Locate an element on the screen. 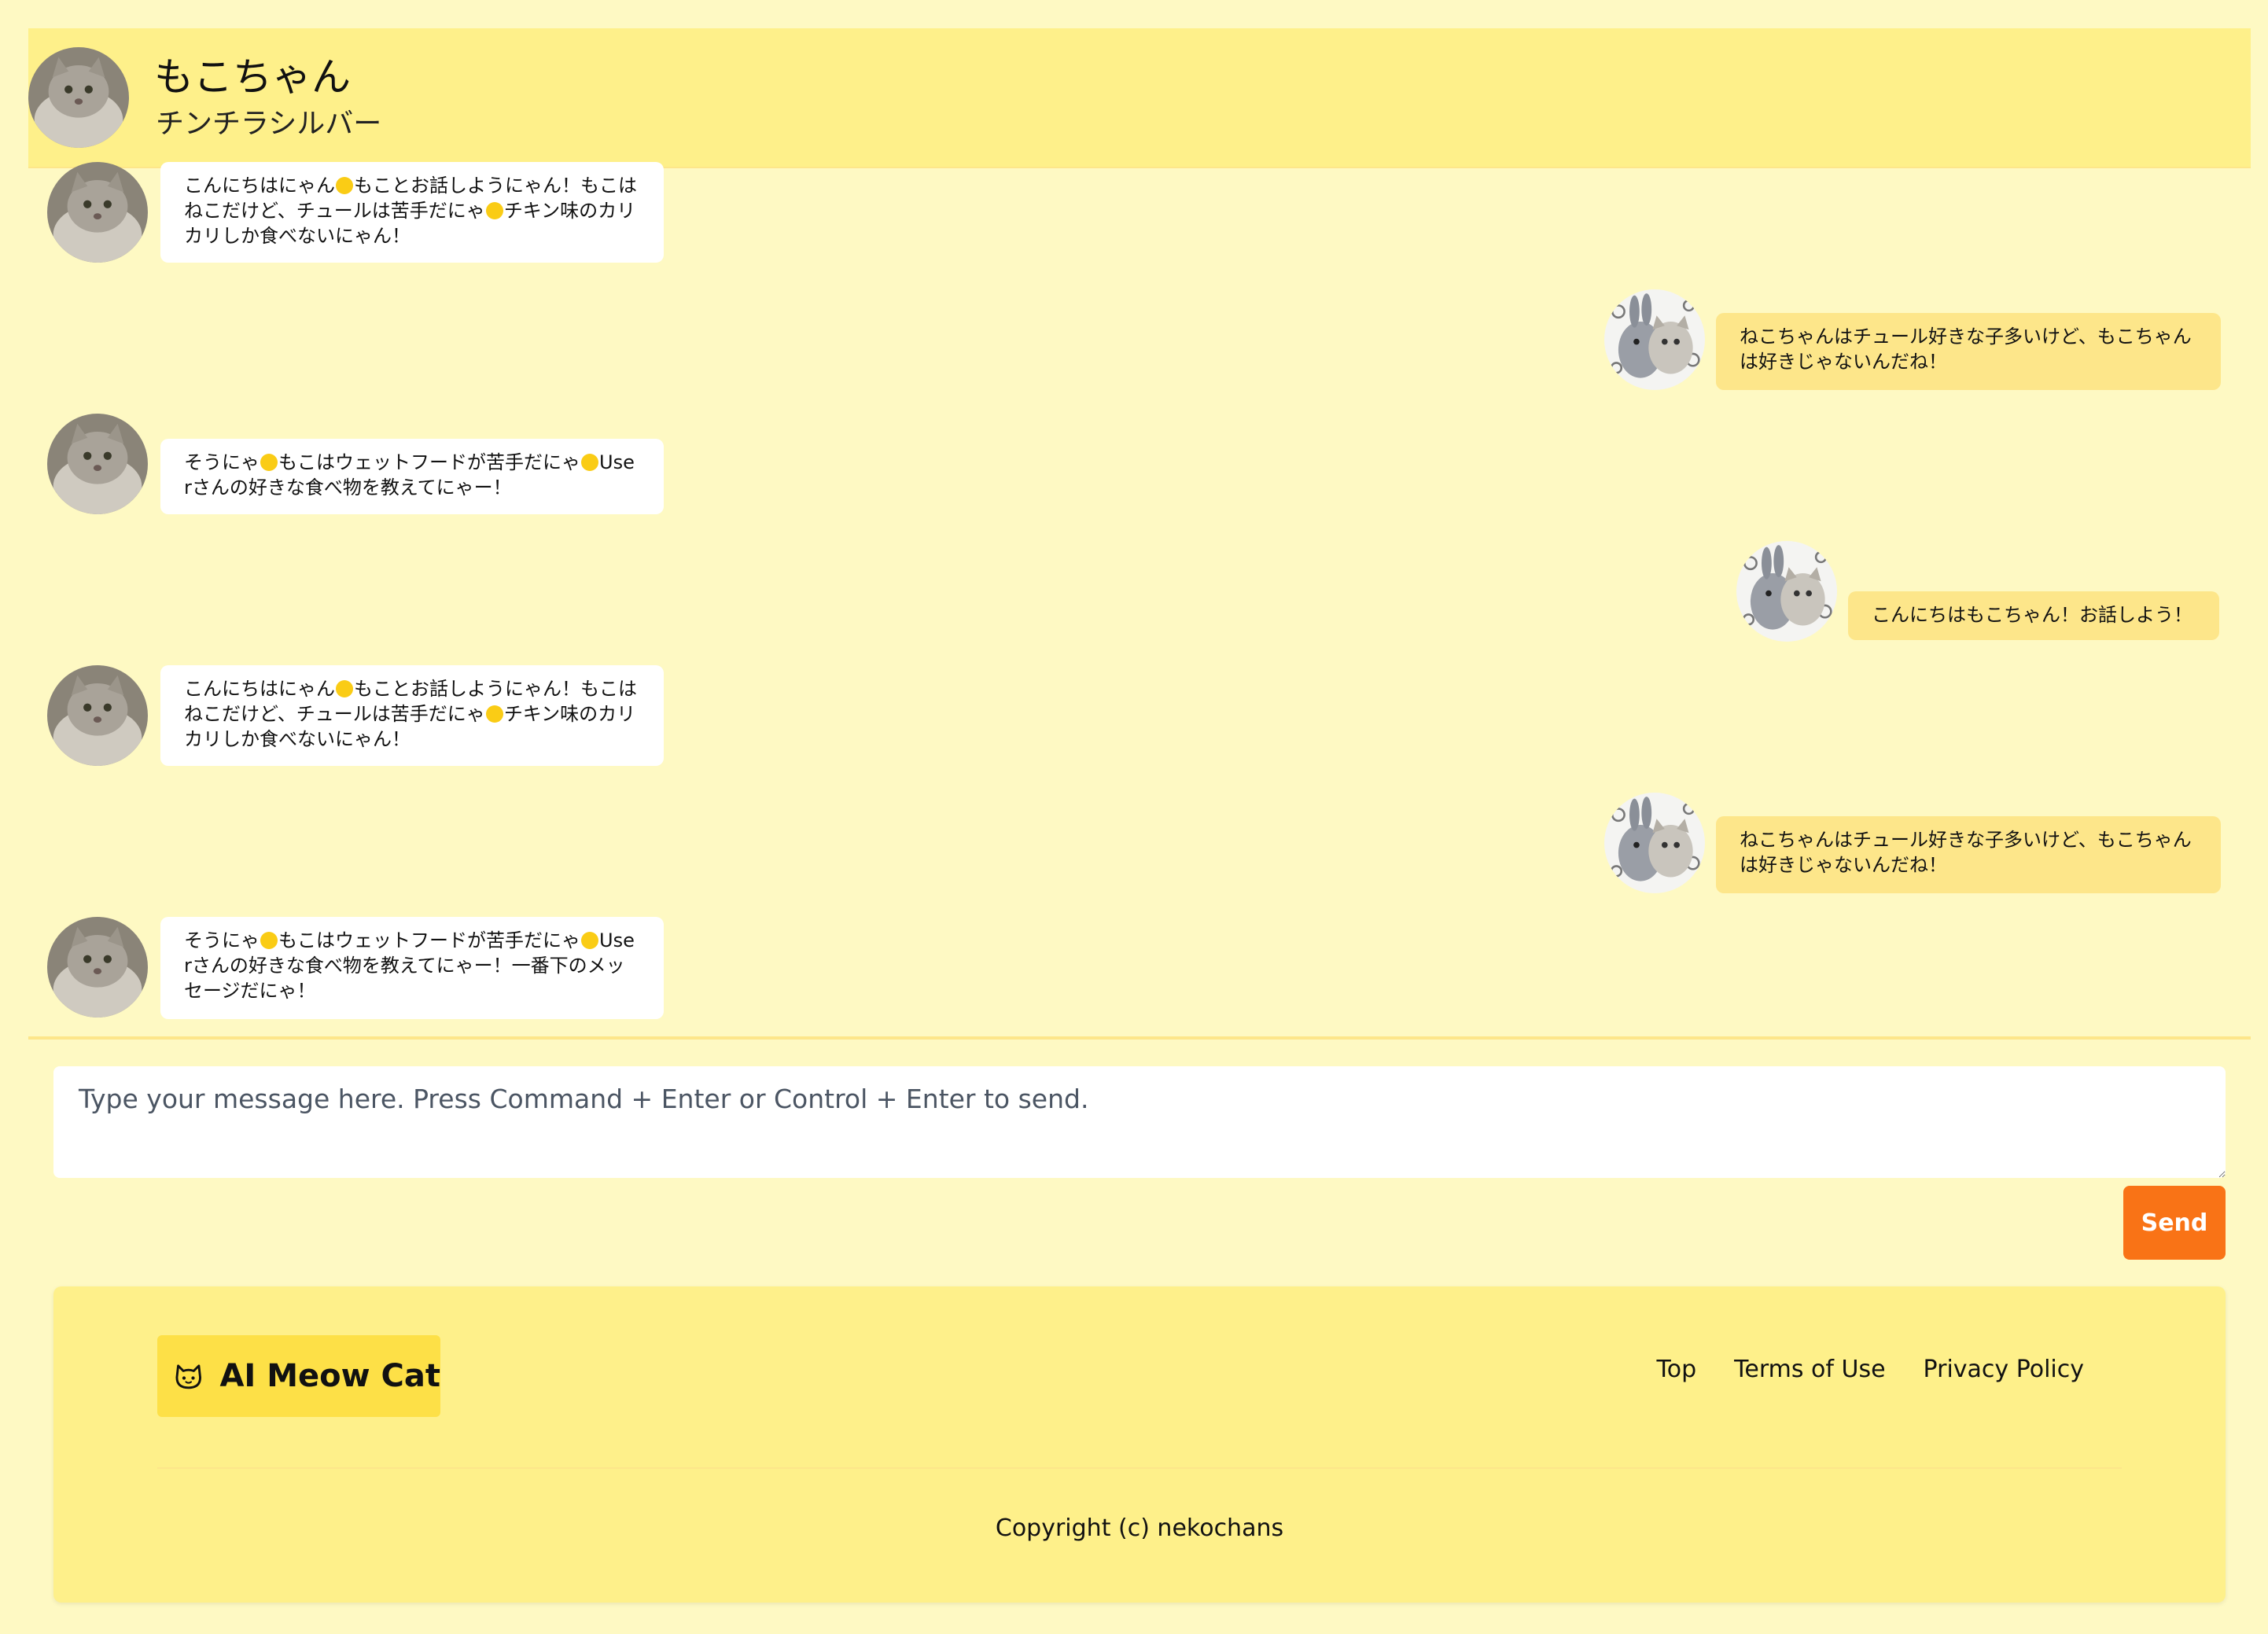 Image resolution: width=2268 pixels, height=1634 pixels. user-message-bubble: こんにちはもこちゃん！お話しよう！ is located at coordinates (2034, 615).